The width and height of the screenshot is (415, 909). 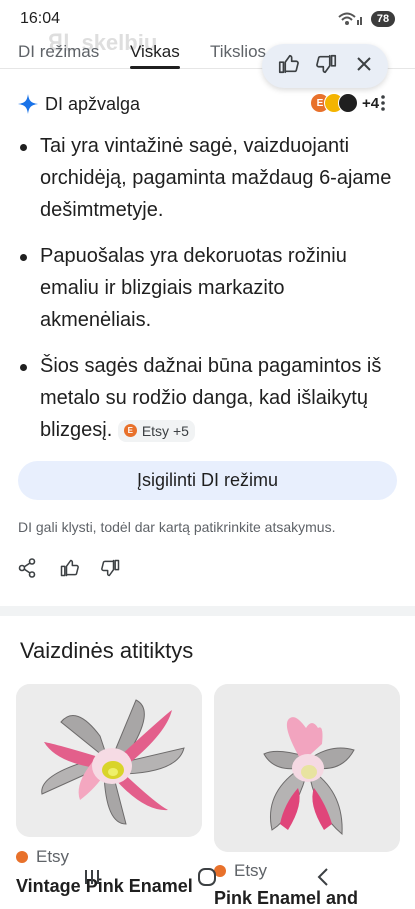 What do you see at coordinates (40, 18) in the screenshot?
I see `status-time: 16:04` at bounding box center [40, 18].